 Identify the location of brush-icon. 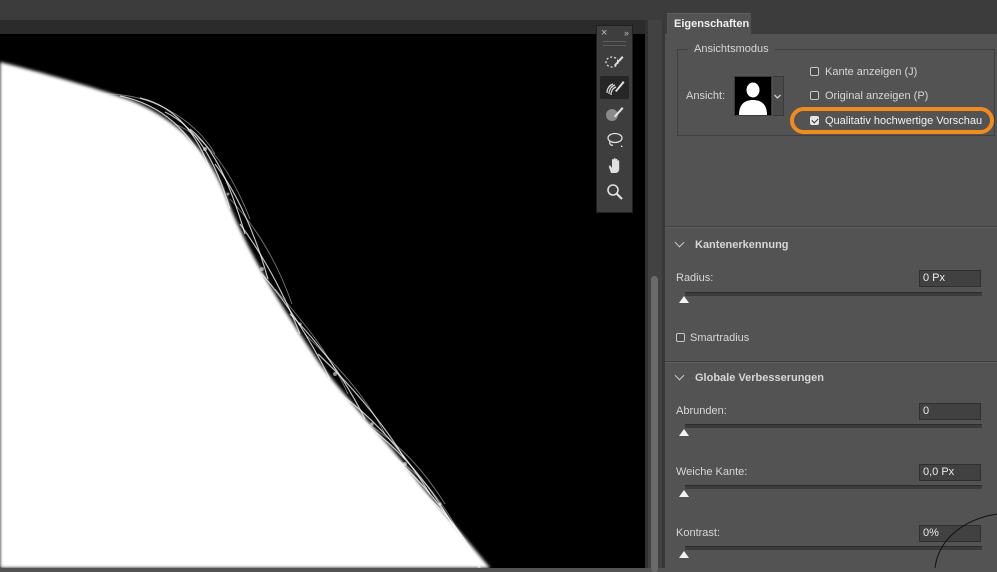
(614, 113).